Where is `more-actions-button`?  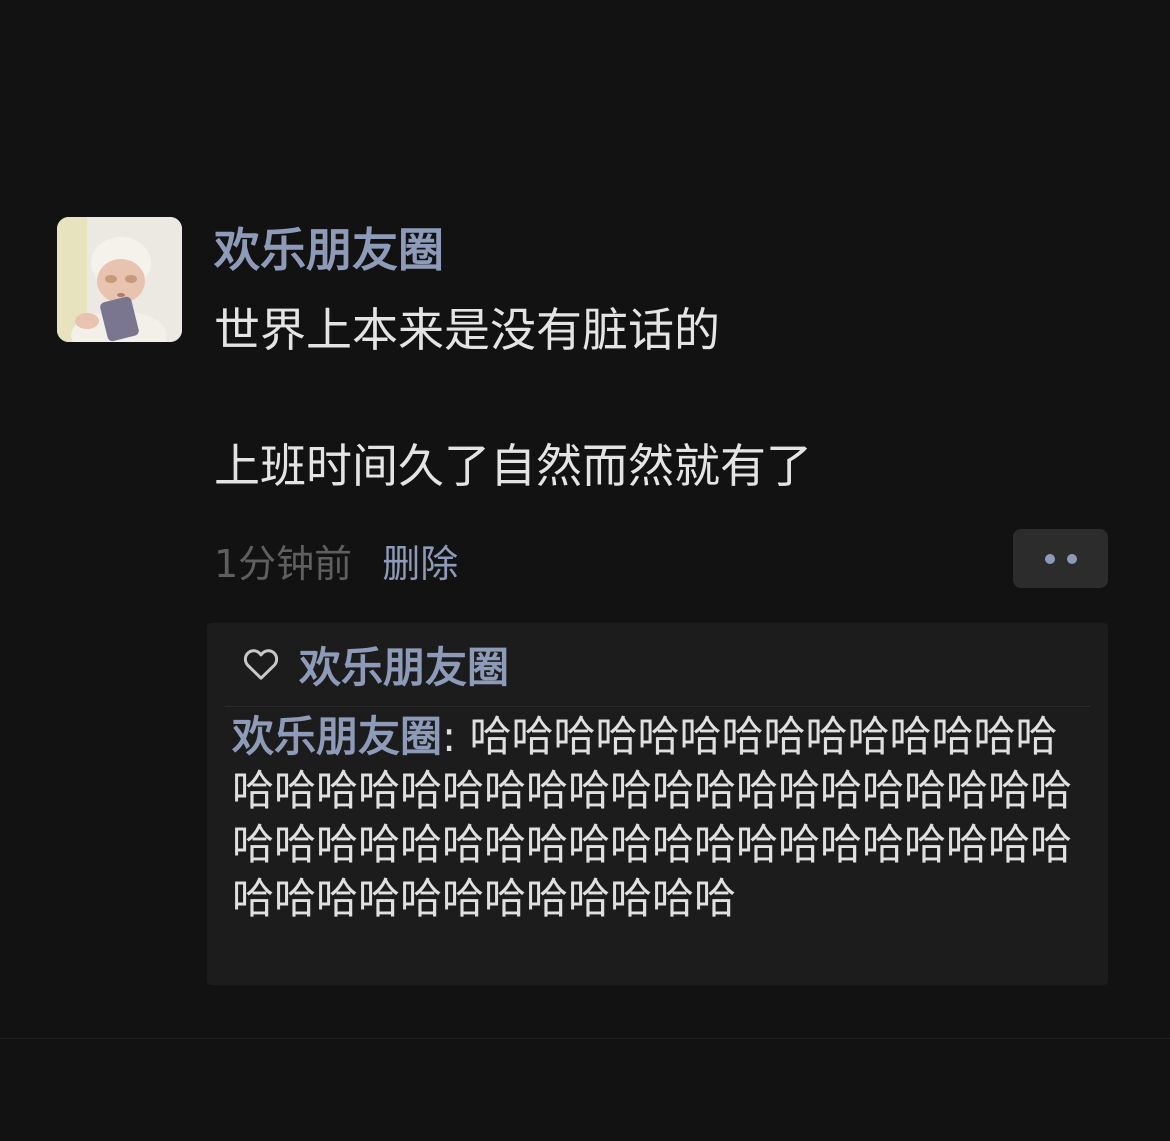 more-actions-button is located at coordinates (1060, 558).